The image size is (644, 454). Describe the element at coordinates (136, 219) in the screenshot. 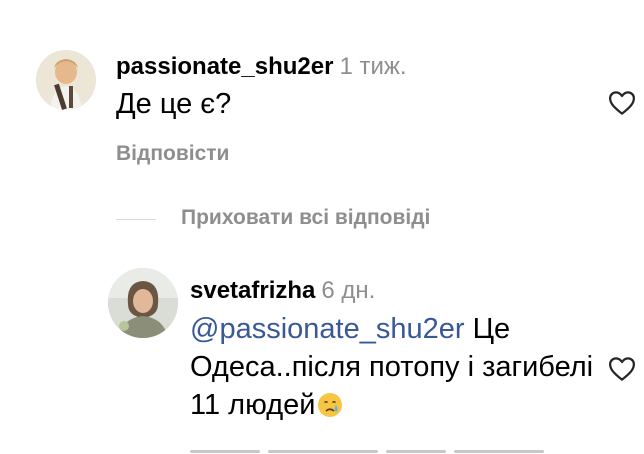

I see `replies-divider` at that location.